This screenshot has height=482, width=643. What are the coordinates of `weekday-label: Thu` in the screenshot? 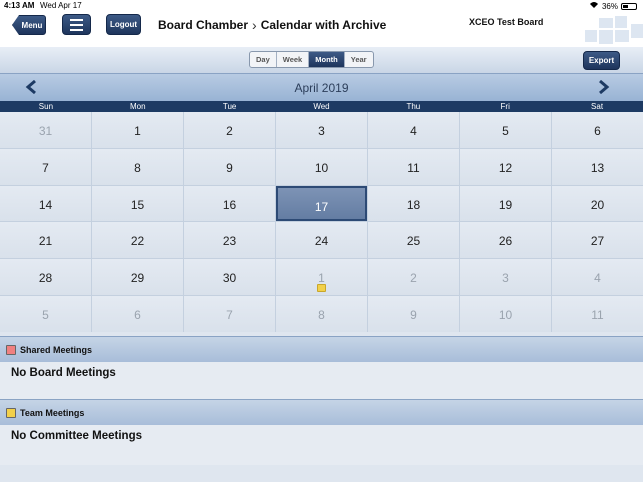 It's located at (413, 106).